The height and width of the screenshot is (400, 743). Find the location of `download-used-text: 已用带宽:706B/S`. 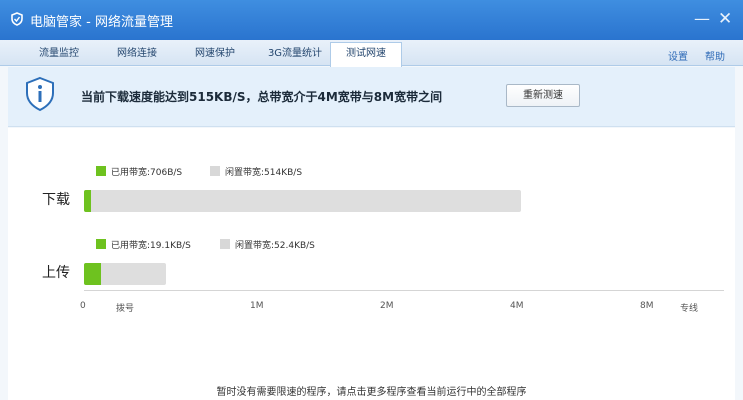

download-used-text: 已用带宽:706B/S is located at coordinates (147, 173).